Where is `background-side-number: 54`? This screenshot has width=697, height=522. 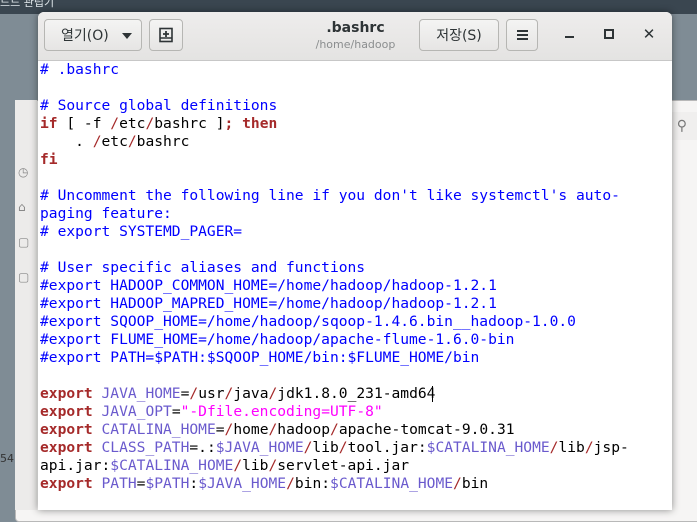
background-side-number: 54 is located at coordinates (7, 458).